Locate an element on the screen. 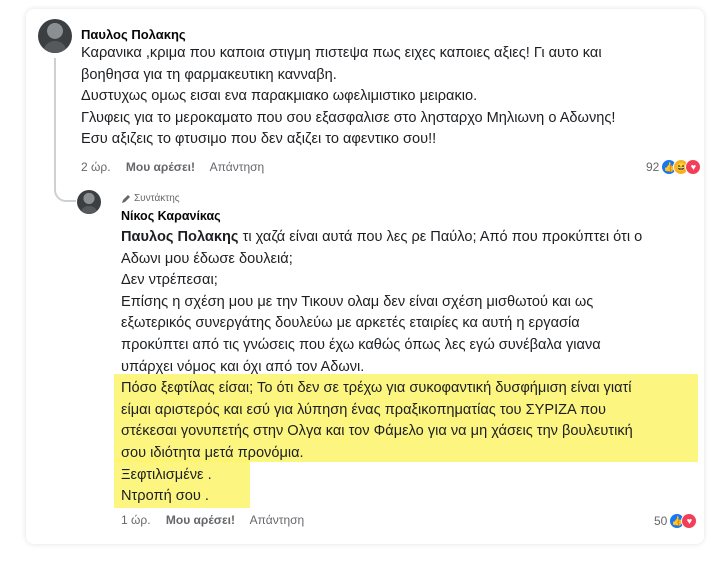 This screenshot has height=582, width=717. comment-author: Παυλος Πολακης is located at coordinates (133, 34).